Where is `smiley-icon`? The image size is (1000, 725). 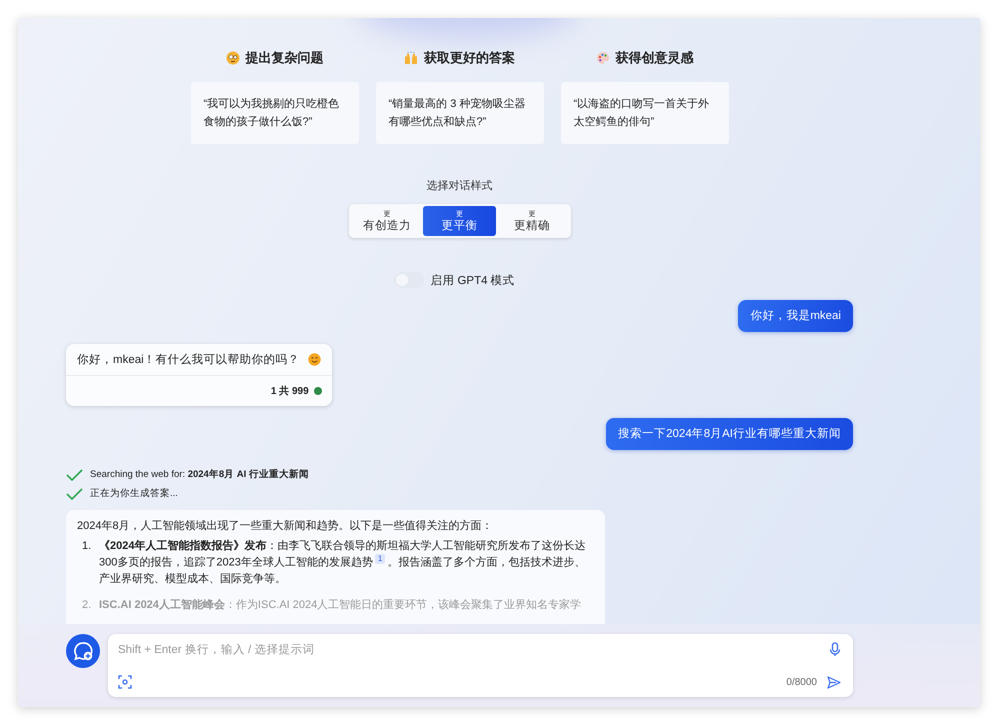
smiley-icon is located at coordinates (314, 359).